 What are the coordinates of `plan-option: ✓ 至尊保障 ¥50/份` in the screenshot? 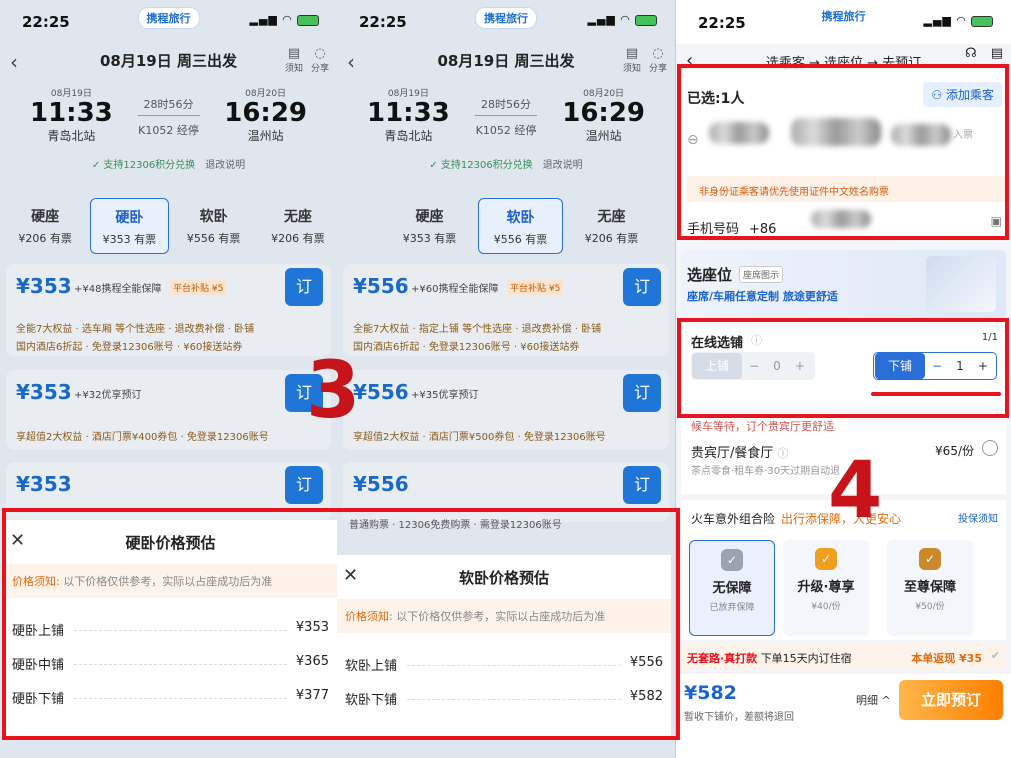 It's located at (930, 588).